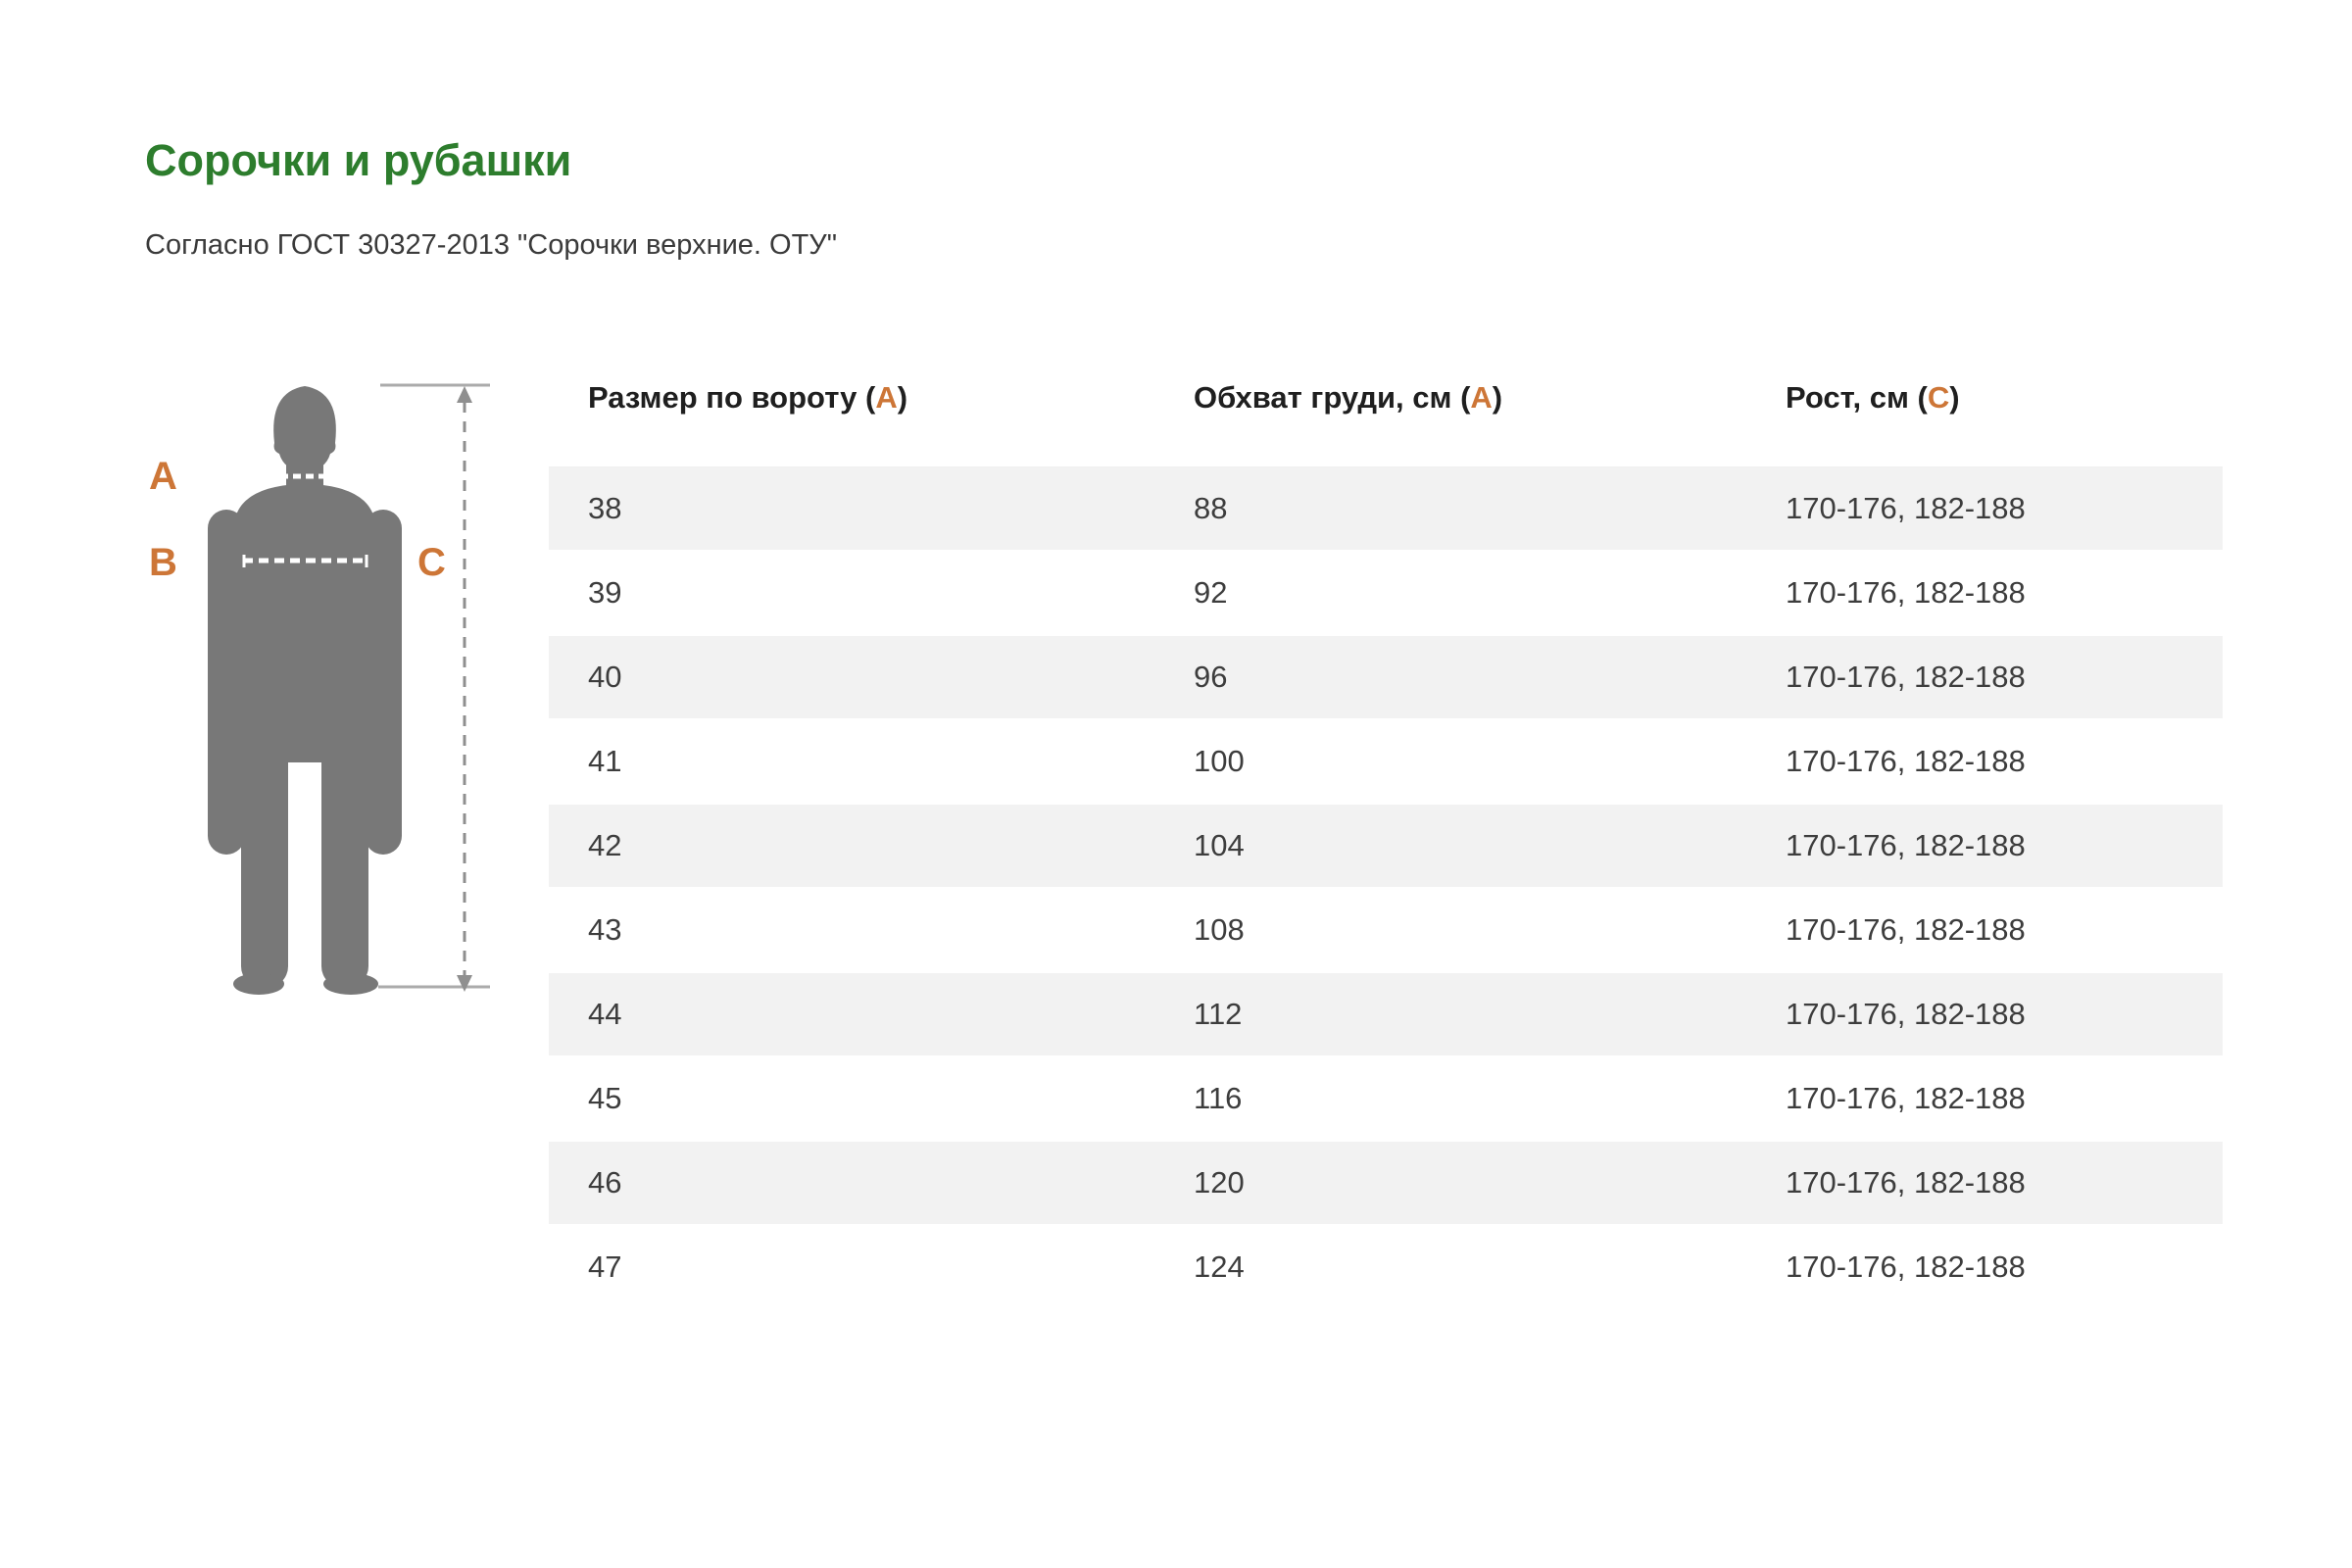 This screenshot has height=1568, width=2352. What do you see at coordinates (1386, 677) in the screenshot?
I see `table-row: 40 96 170-176, 182-188` at bounding box center [1386, 677].